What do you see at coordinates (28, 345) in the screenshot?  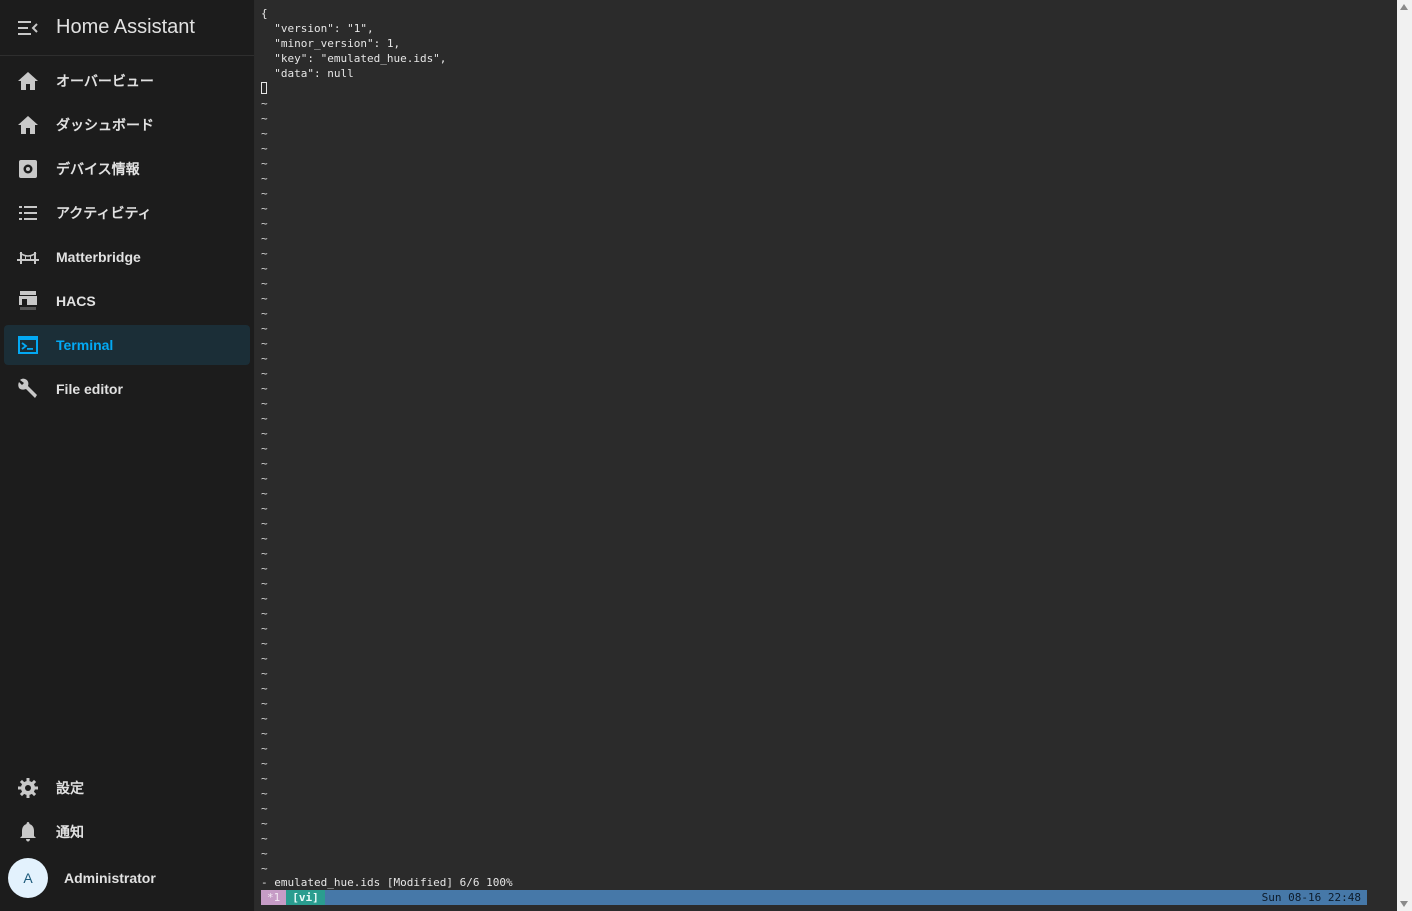 I see `console-icon` at bounding box center [28, 345].